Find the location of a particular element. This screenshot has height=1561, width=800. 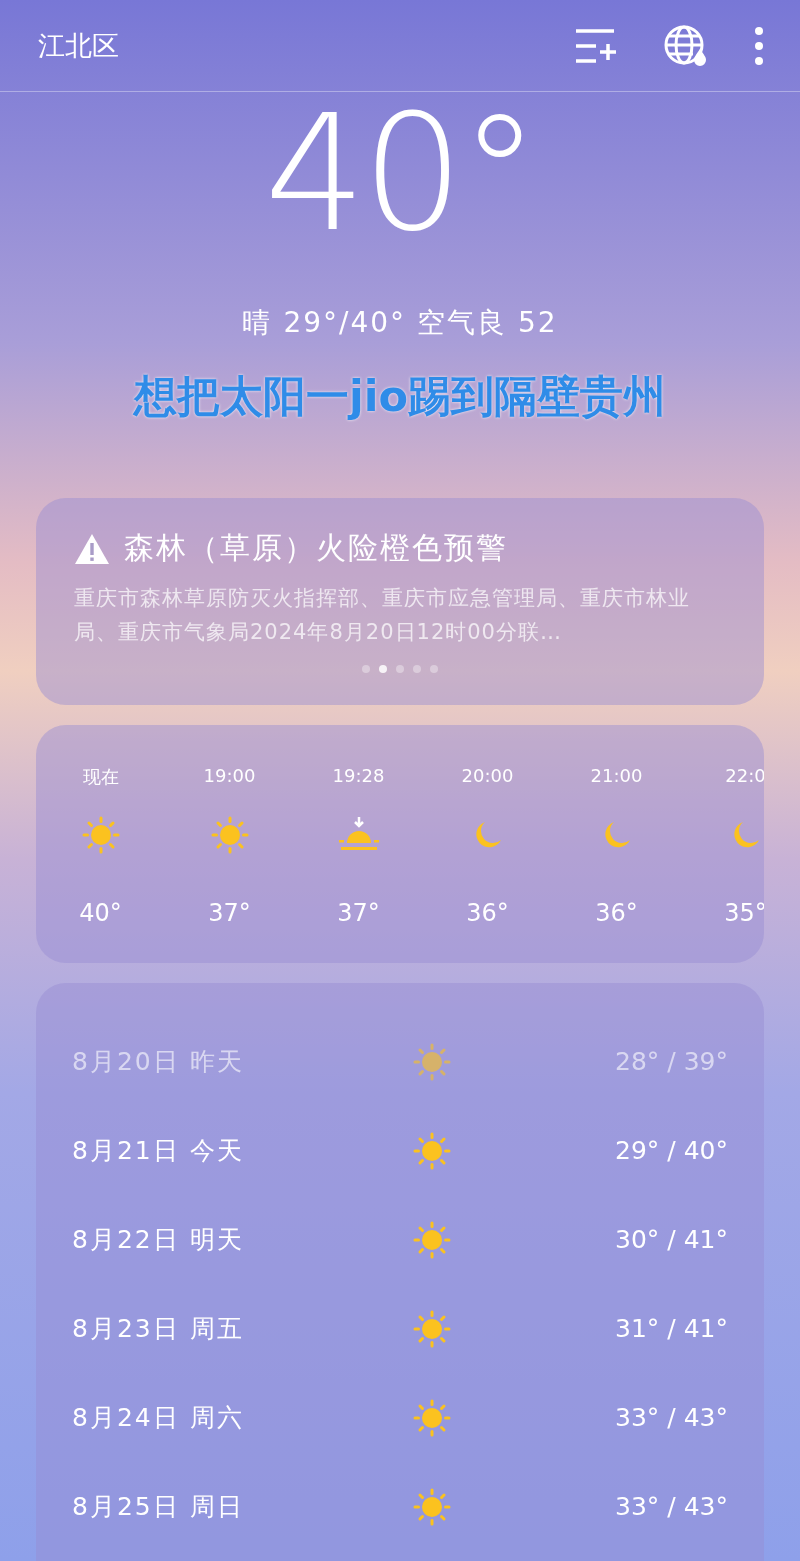

alert-title: 森林（草原）火险橙色预警 is located at coordinates (316, 548).